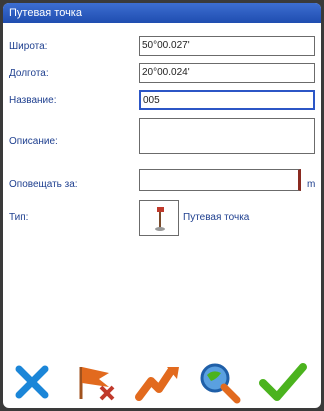 Image resolution: width=324 pixels, height=411 pixels. What do you see at coordinates (162, 13) in the screenshot?
I see `window-title: Путевая точка` at bounding box center [162, 13].